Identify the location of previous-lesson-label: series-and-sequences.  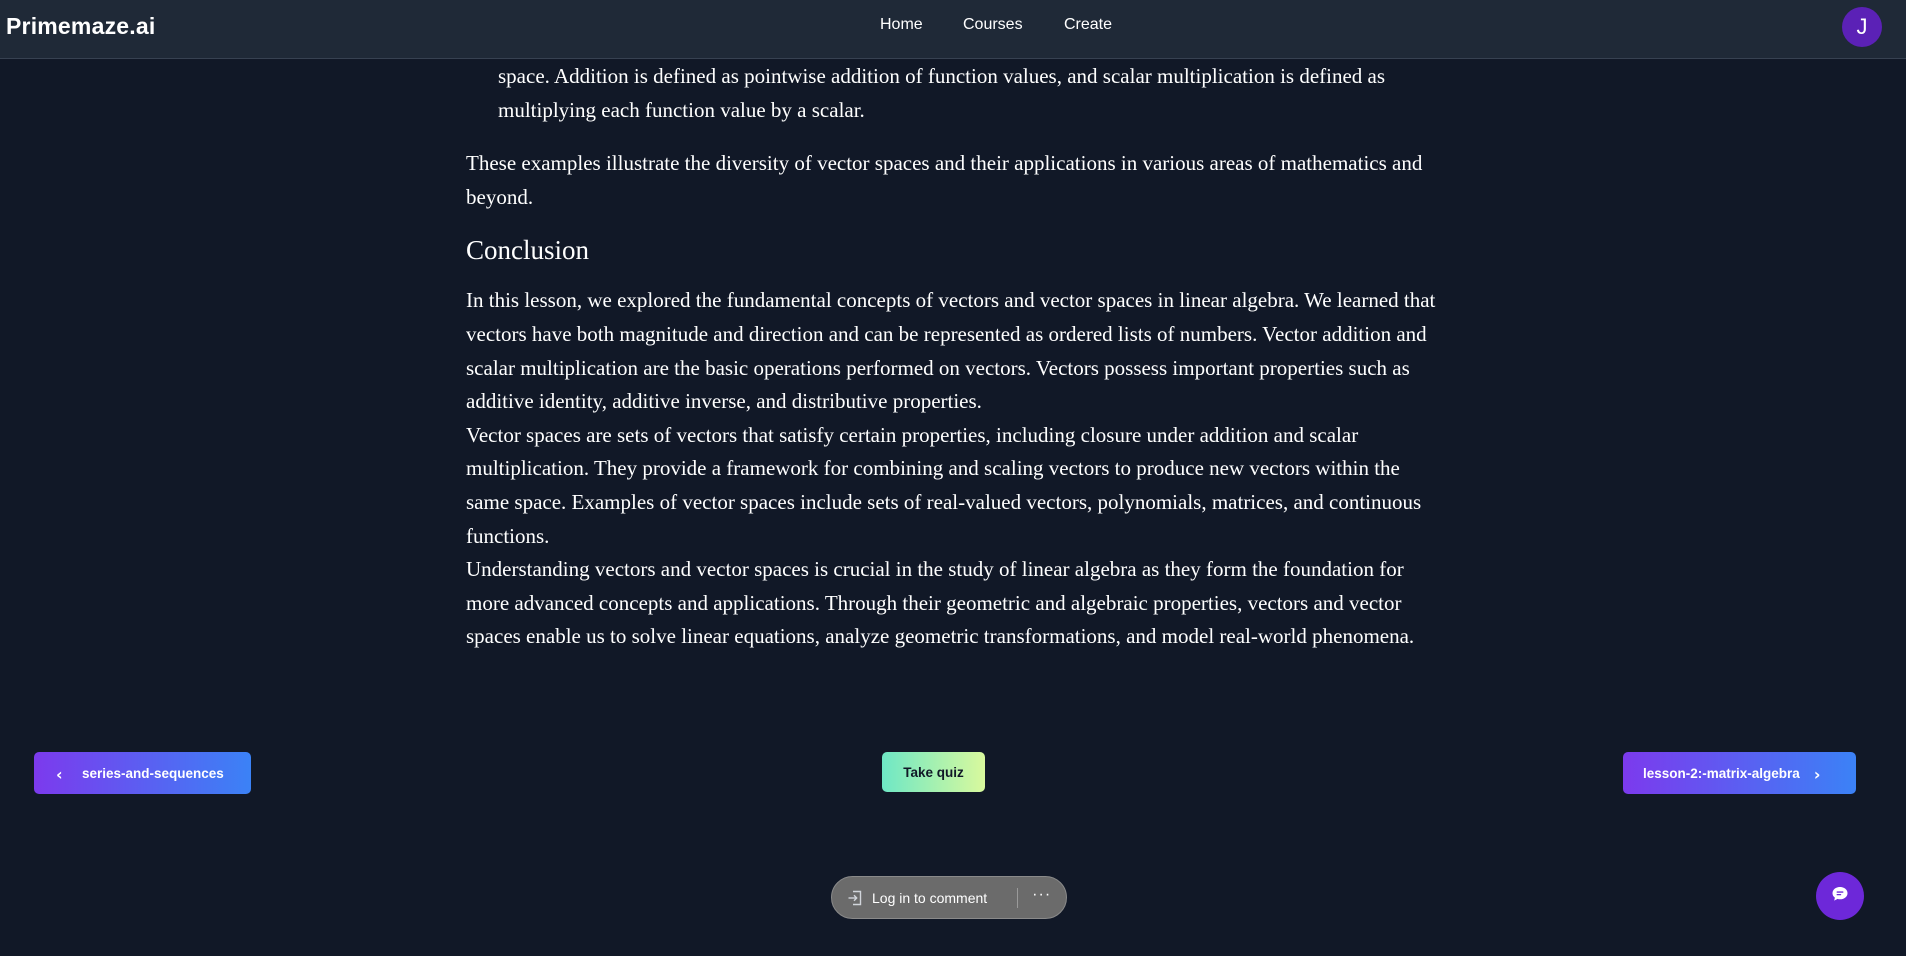
(153, 773).